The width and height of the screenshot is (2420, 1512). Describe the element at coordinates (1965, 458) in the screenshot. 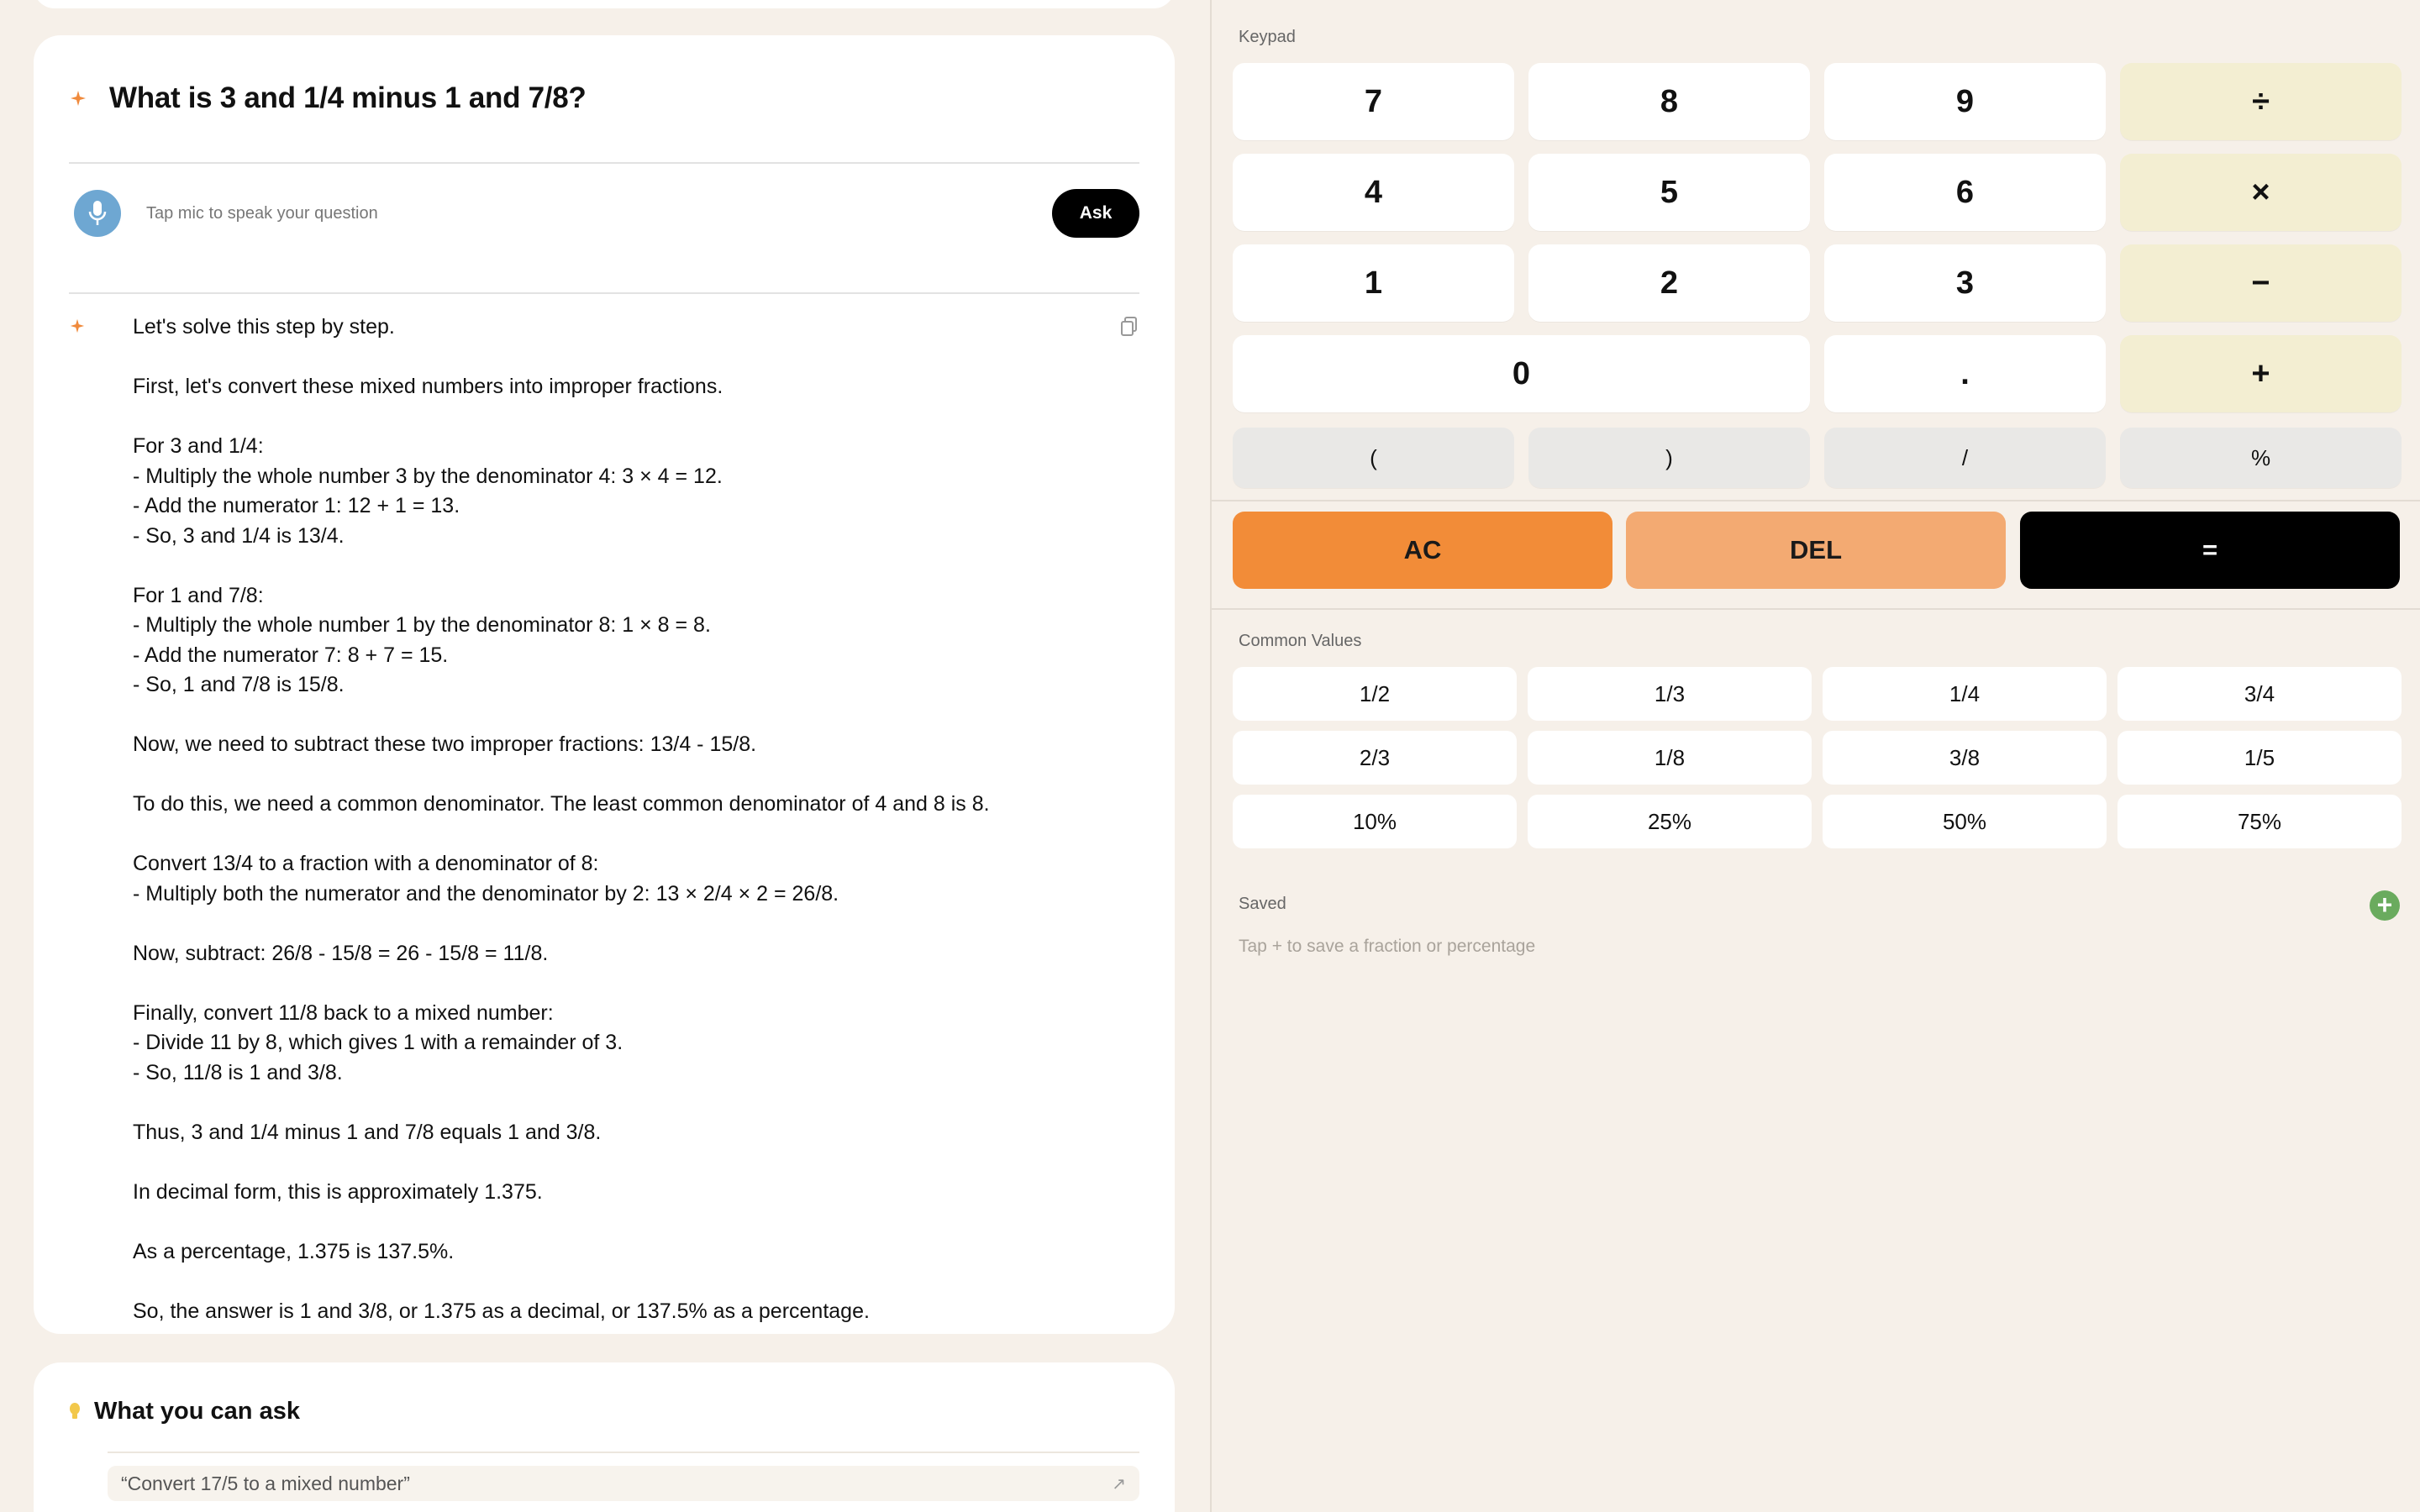

I see `key-slash: /` at that location.